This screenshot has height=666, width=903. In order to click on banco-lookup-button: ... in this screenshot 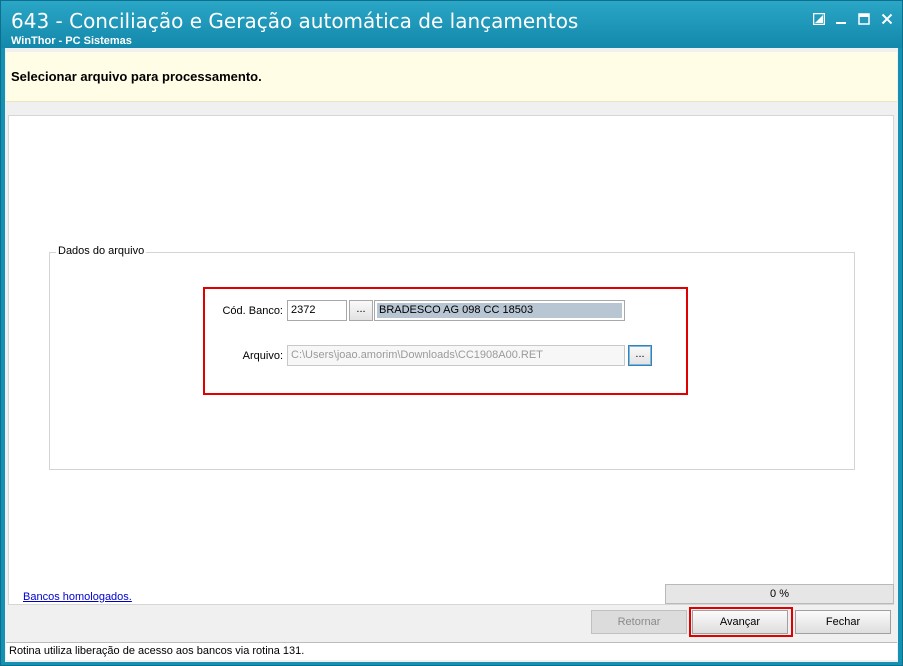, I will do `click(361, 310)`.